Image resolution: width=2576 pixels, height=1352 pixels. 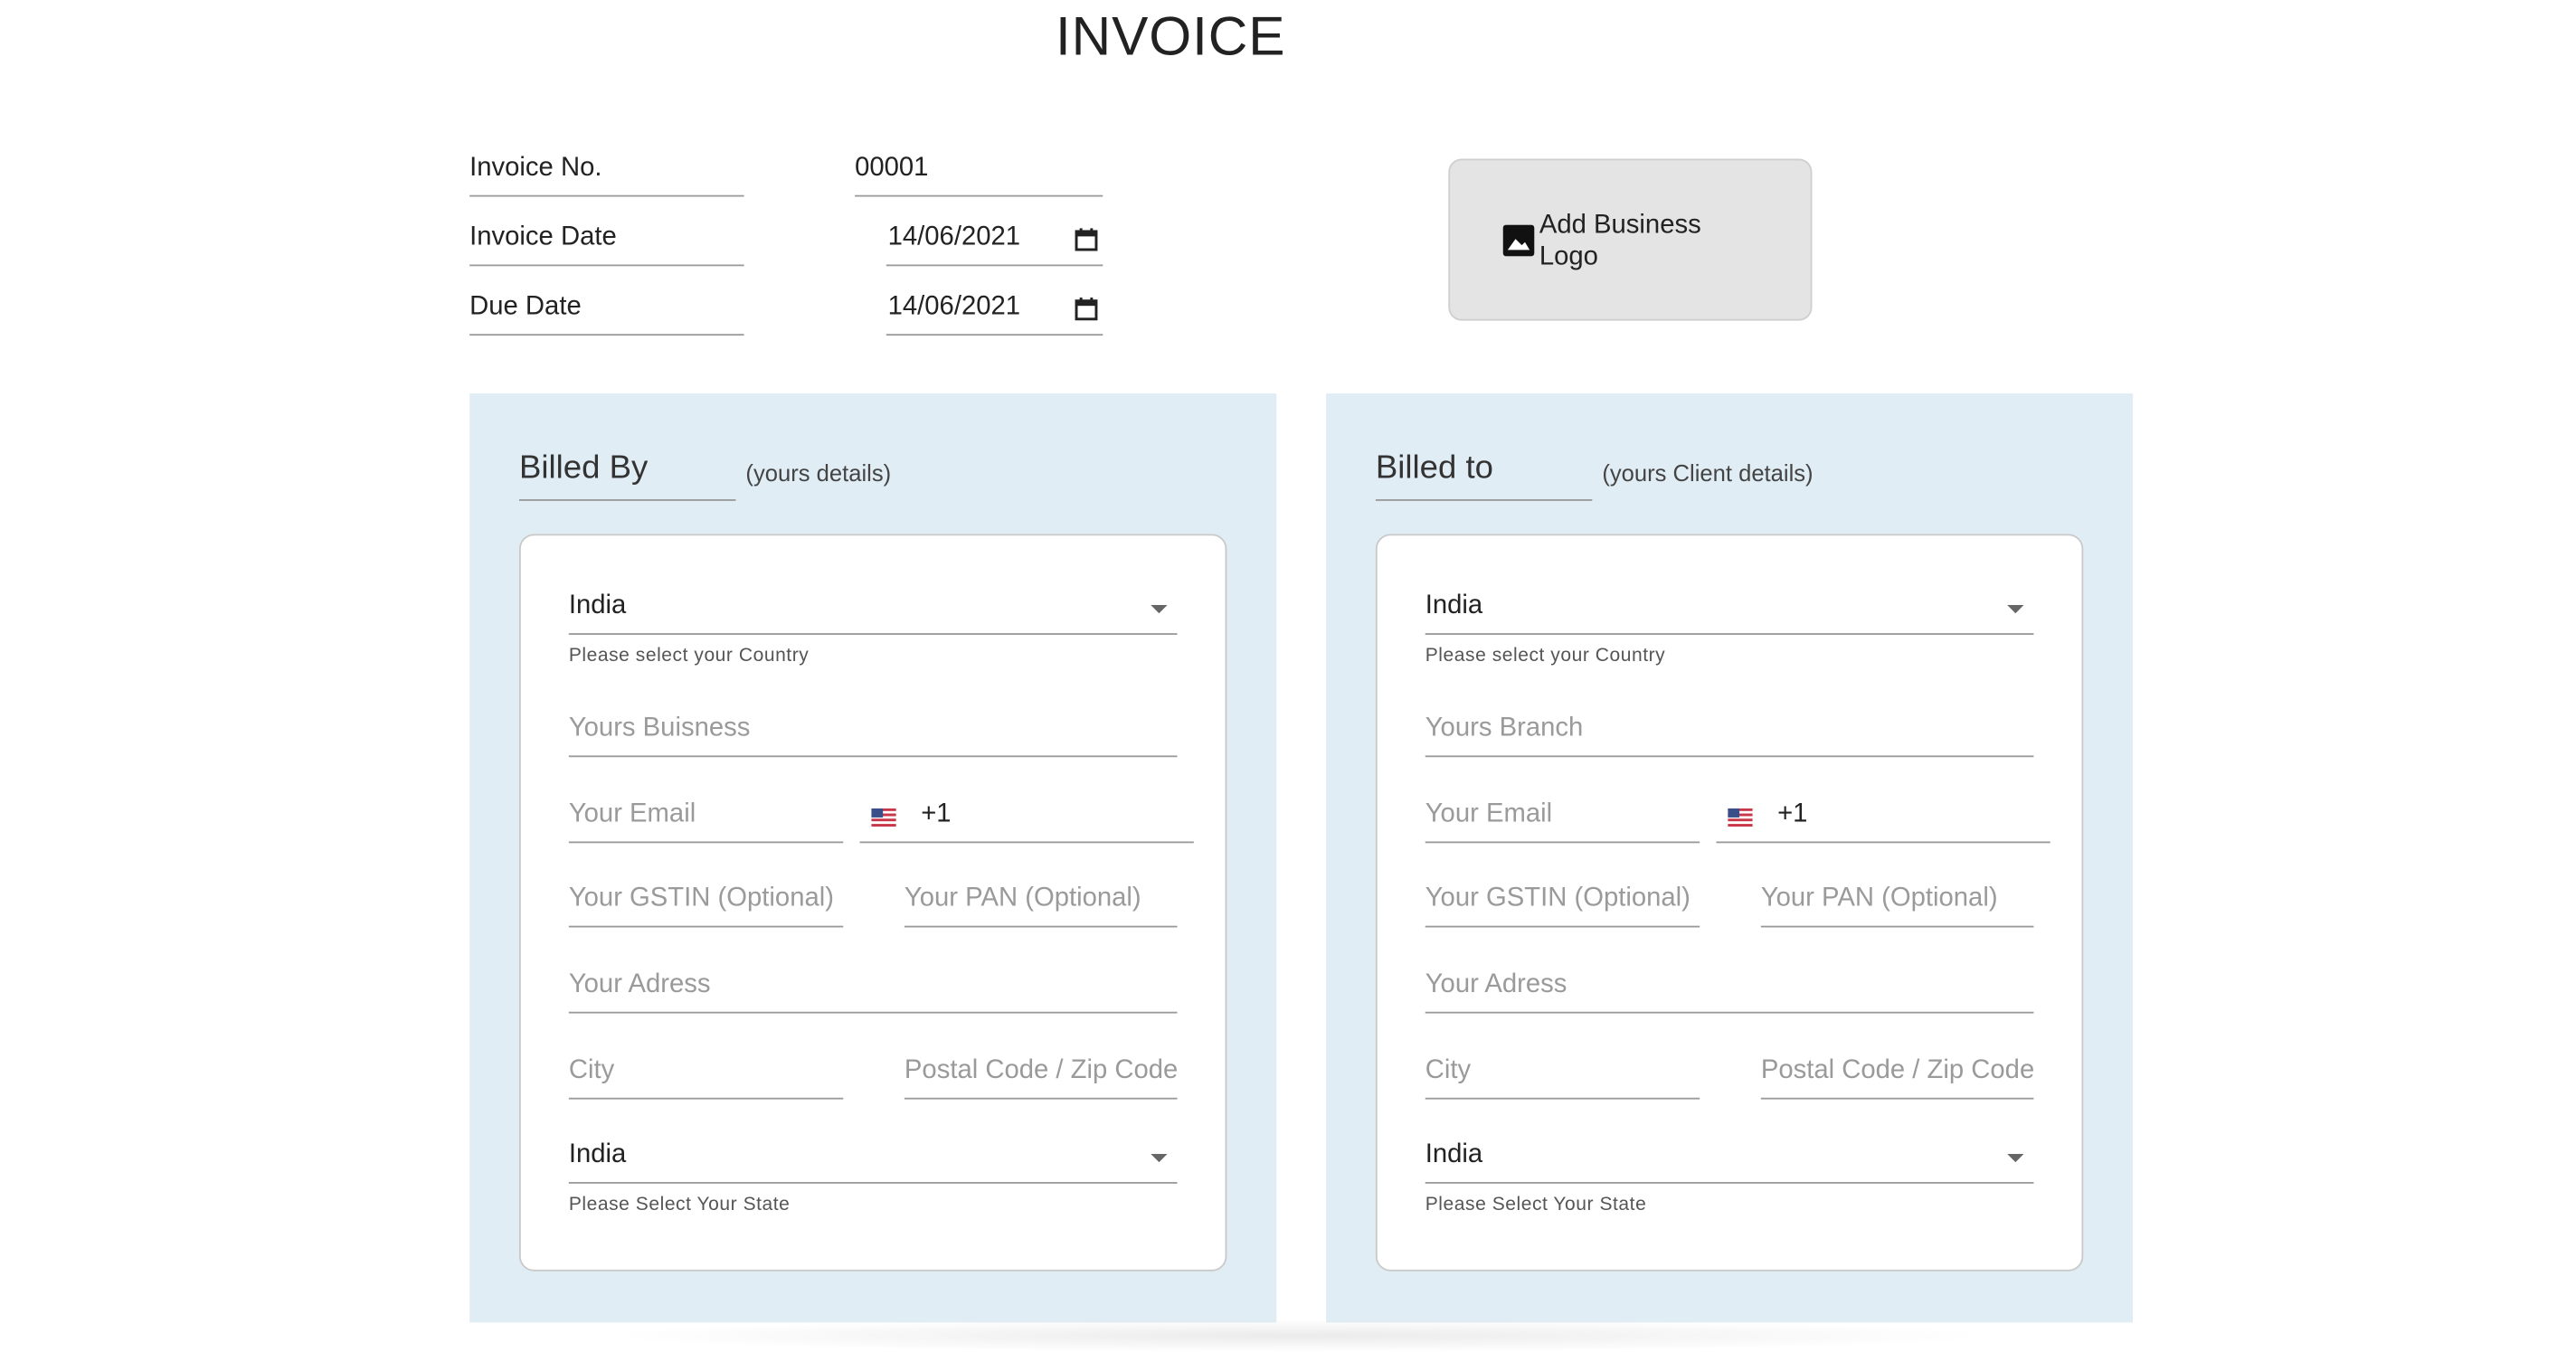 I want to click on due-date-field: 14/06/2021, so click(x=994, y=311).